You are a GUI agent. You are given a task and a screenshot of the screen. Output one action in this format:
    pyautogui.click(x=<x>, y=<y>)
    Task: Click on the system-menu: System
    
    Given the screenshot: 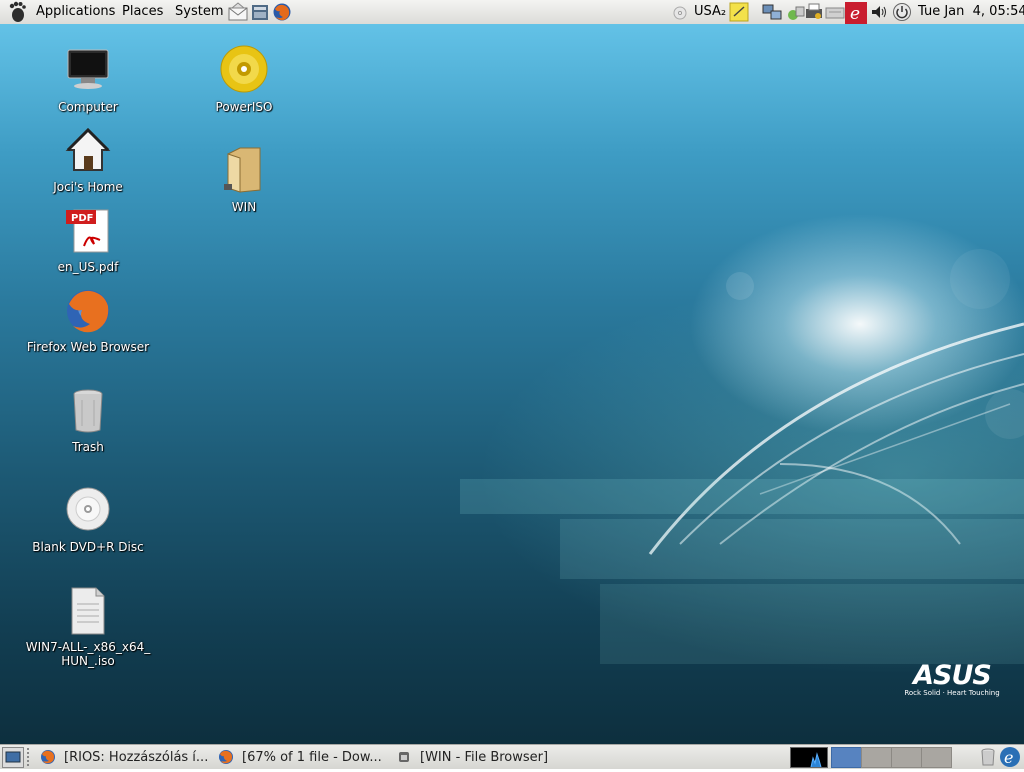 What is the action you would take?
    pyautogui.click(x=199, y=11)
    